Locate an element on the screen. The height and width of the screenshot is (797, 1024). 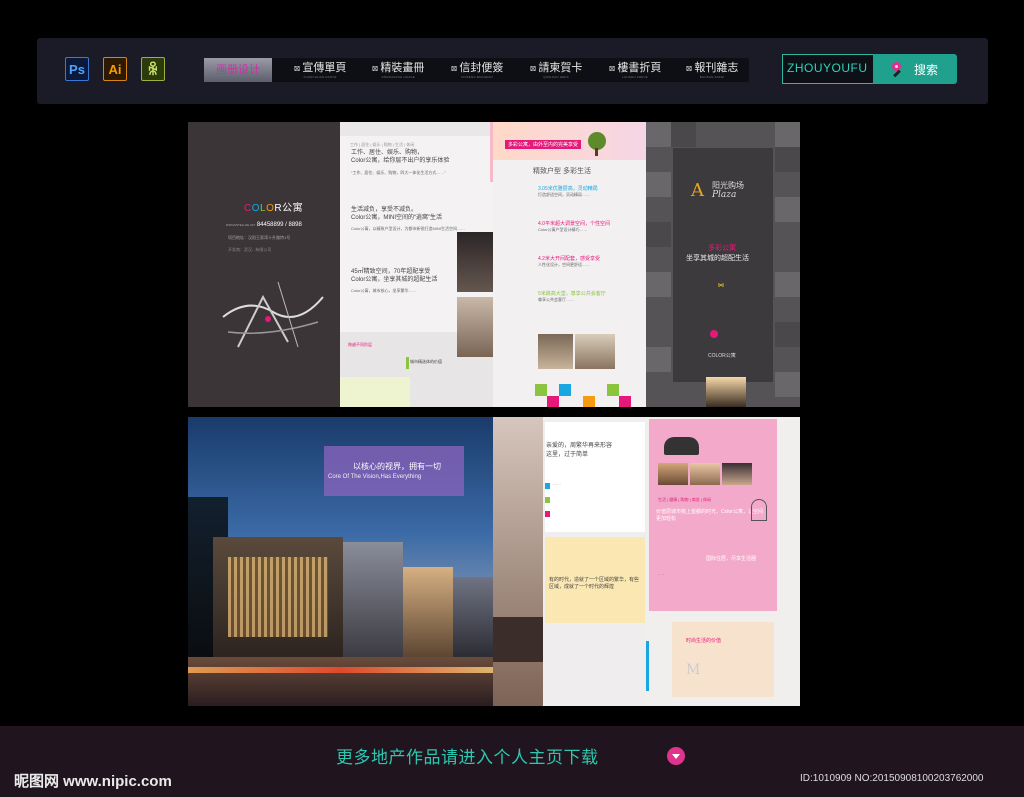
search-button: 搜索 is located at coordinates (915, 69).